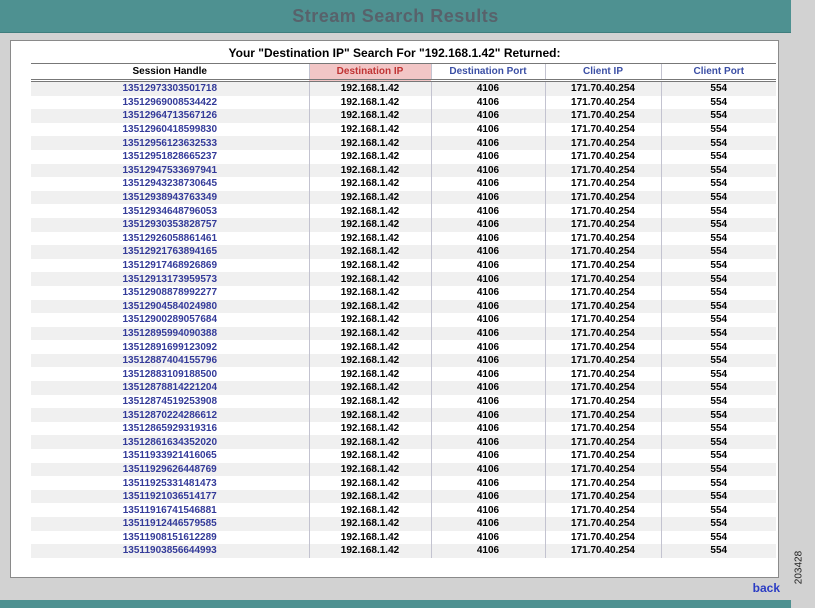  I want to click on session-handle-link: 13511925331481473, so click(170, 483).